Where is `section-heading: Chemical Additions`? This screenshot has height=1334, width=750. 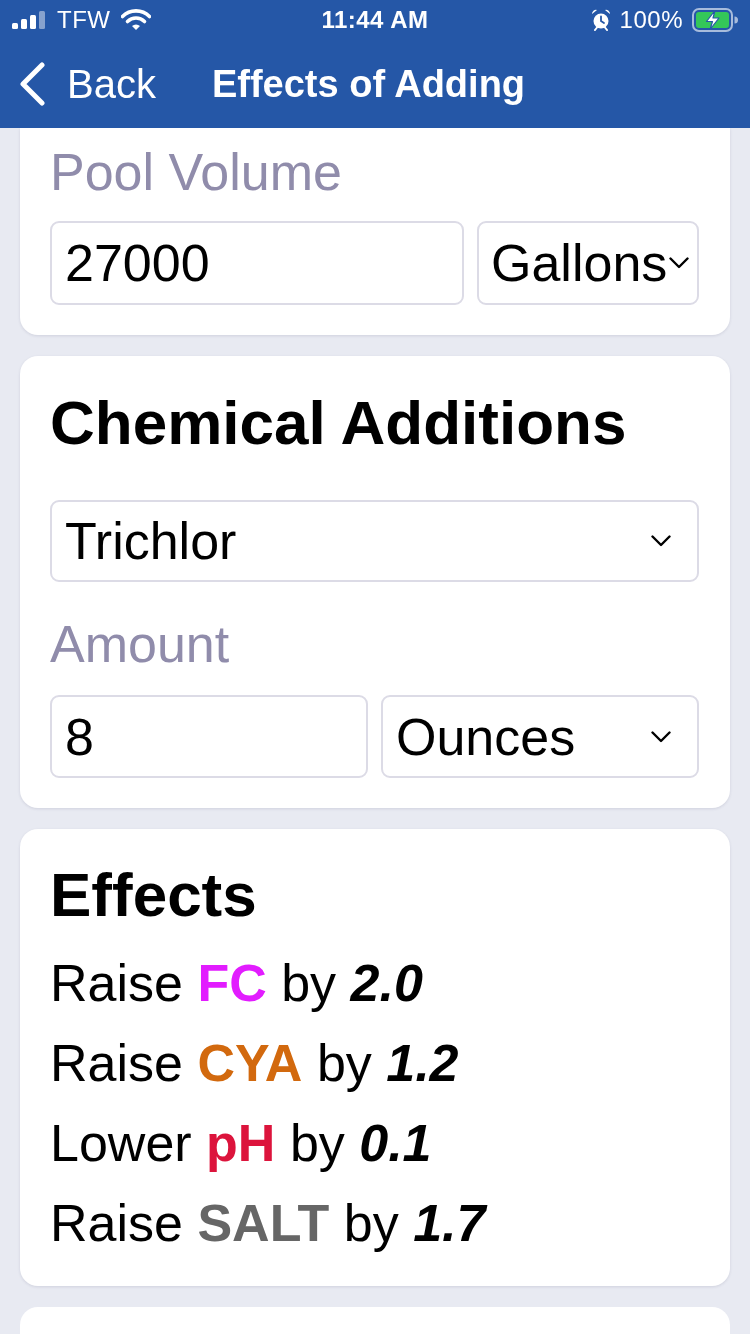
section-heading: Chemical Additions is located at coordinates (339, 423).